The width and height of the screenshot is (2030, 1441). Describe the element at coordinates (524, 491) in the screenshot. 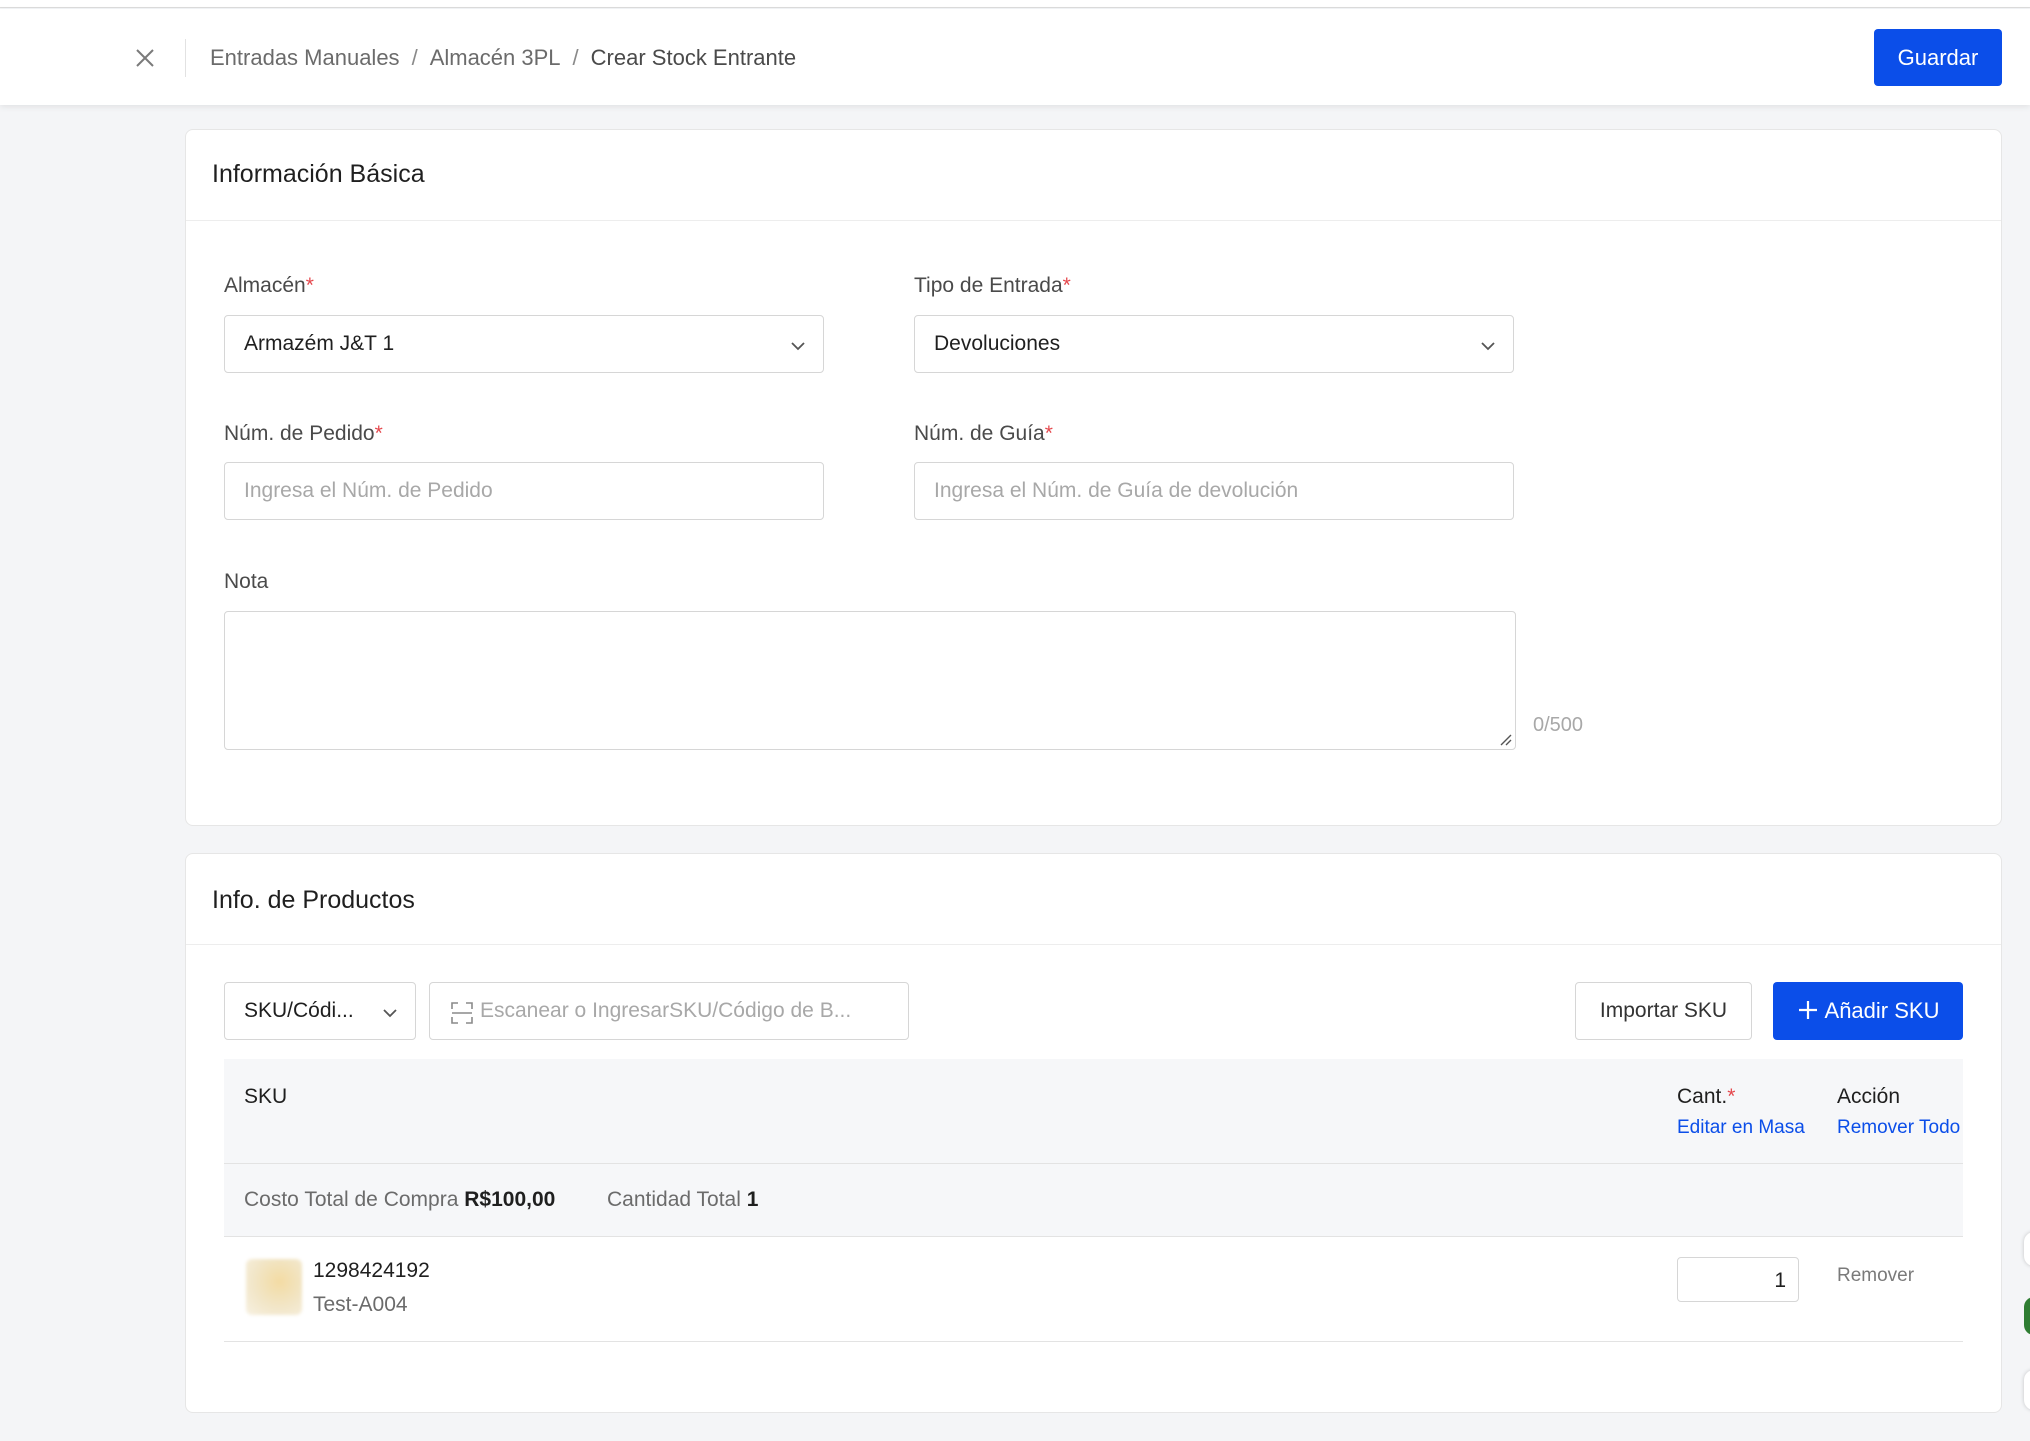

I see `order-no-input: Ingresa el Núm. de Pedido` at that location.